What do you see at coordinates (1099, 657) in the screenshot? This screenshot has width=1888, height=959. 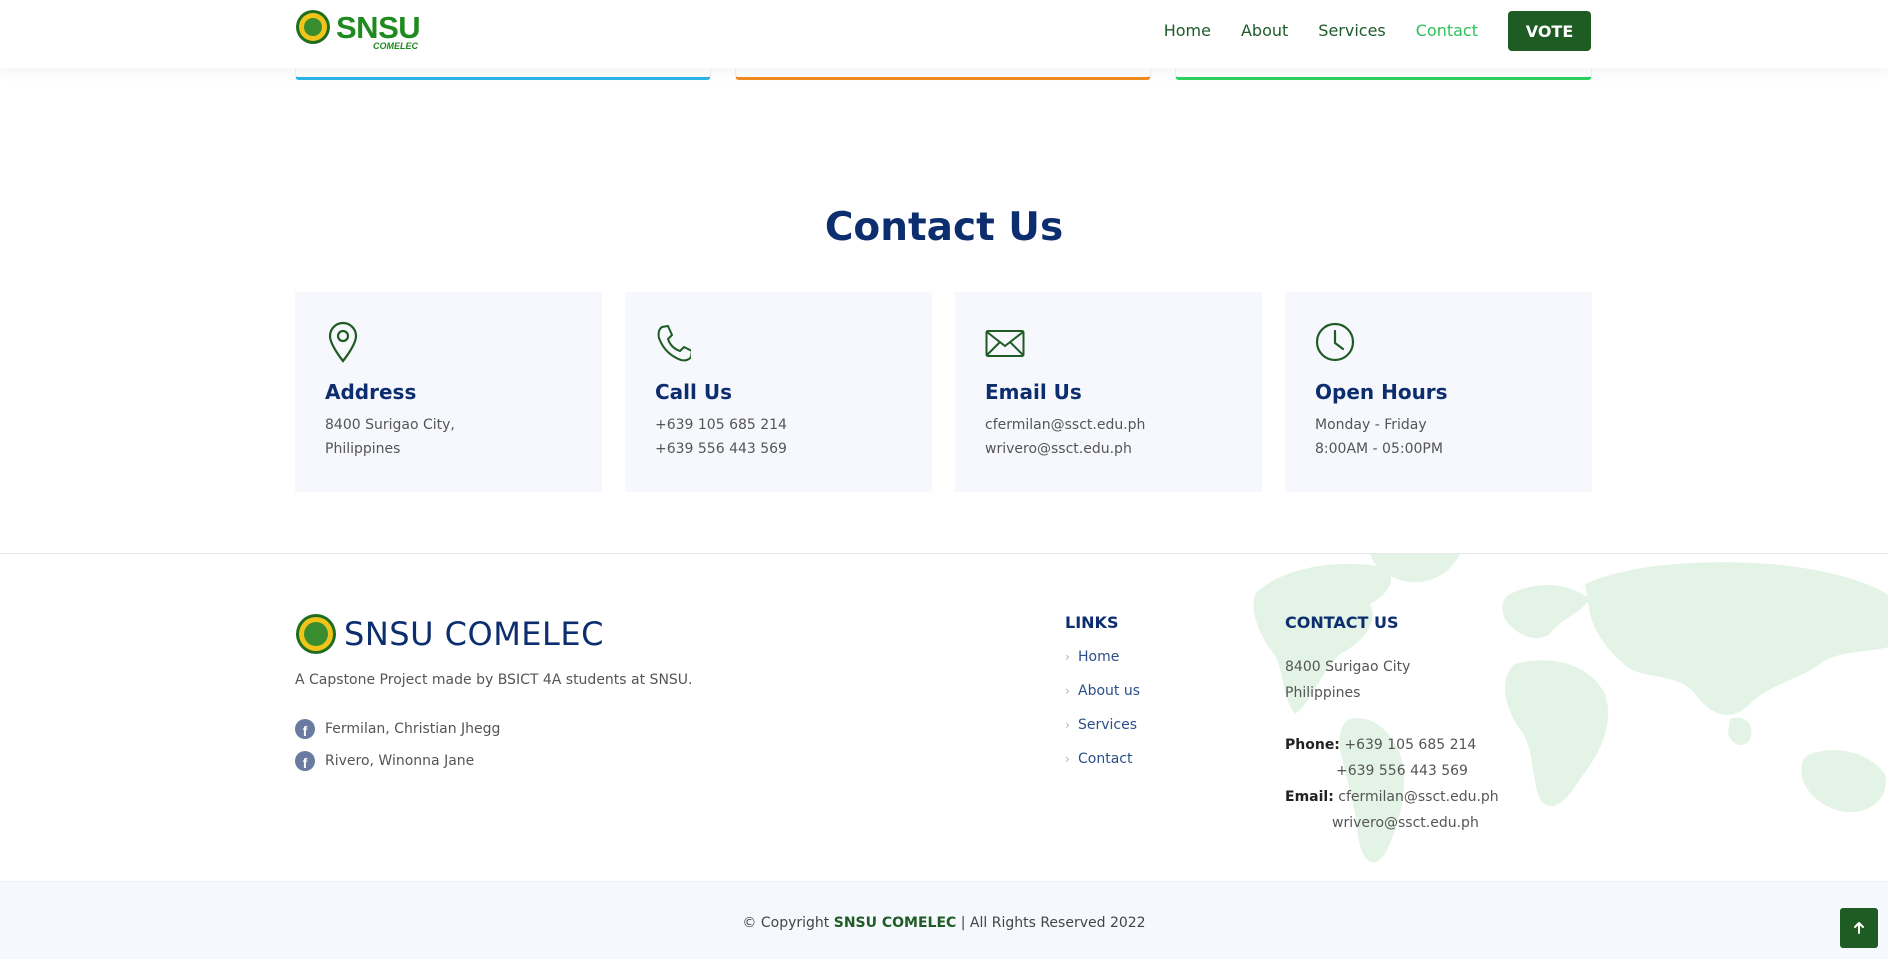 I see `footer-link-label: Home` at bounding box center [1099, 657].